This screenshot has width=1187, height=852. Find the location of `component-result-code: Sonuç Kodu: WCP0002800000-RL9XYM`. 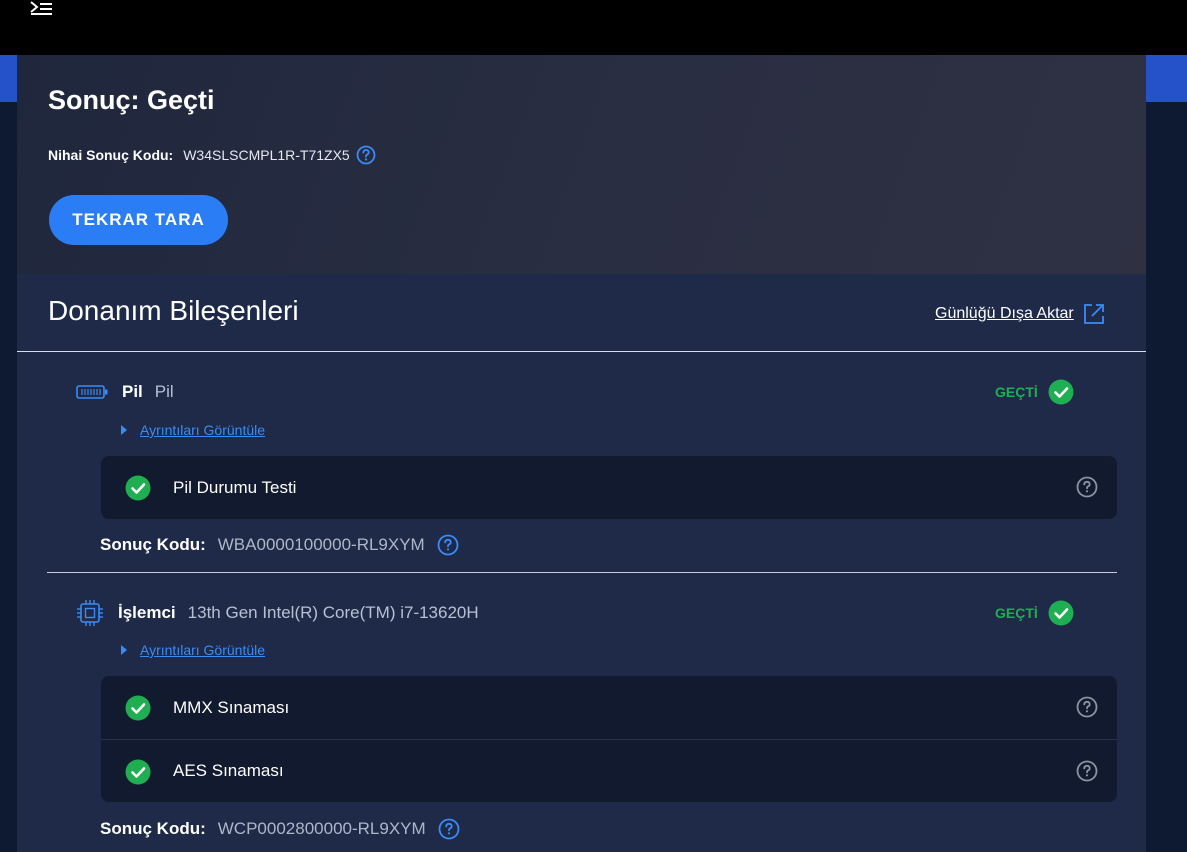

component-result-code: Sonuç Kodu: WCP0002800000-RL9XYM is located at coordinates (280, 829).